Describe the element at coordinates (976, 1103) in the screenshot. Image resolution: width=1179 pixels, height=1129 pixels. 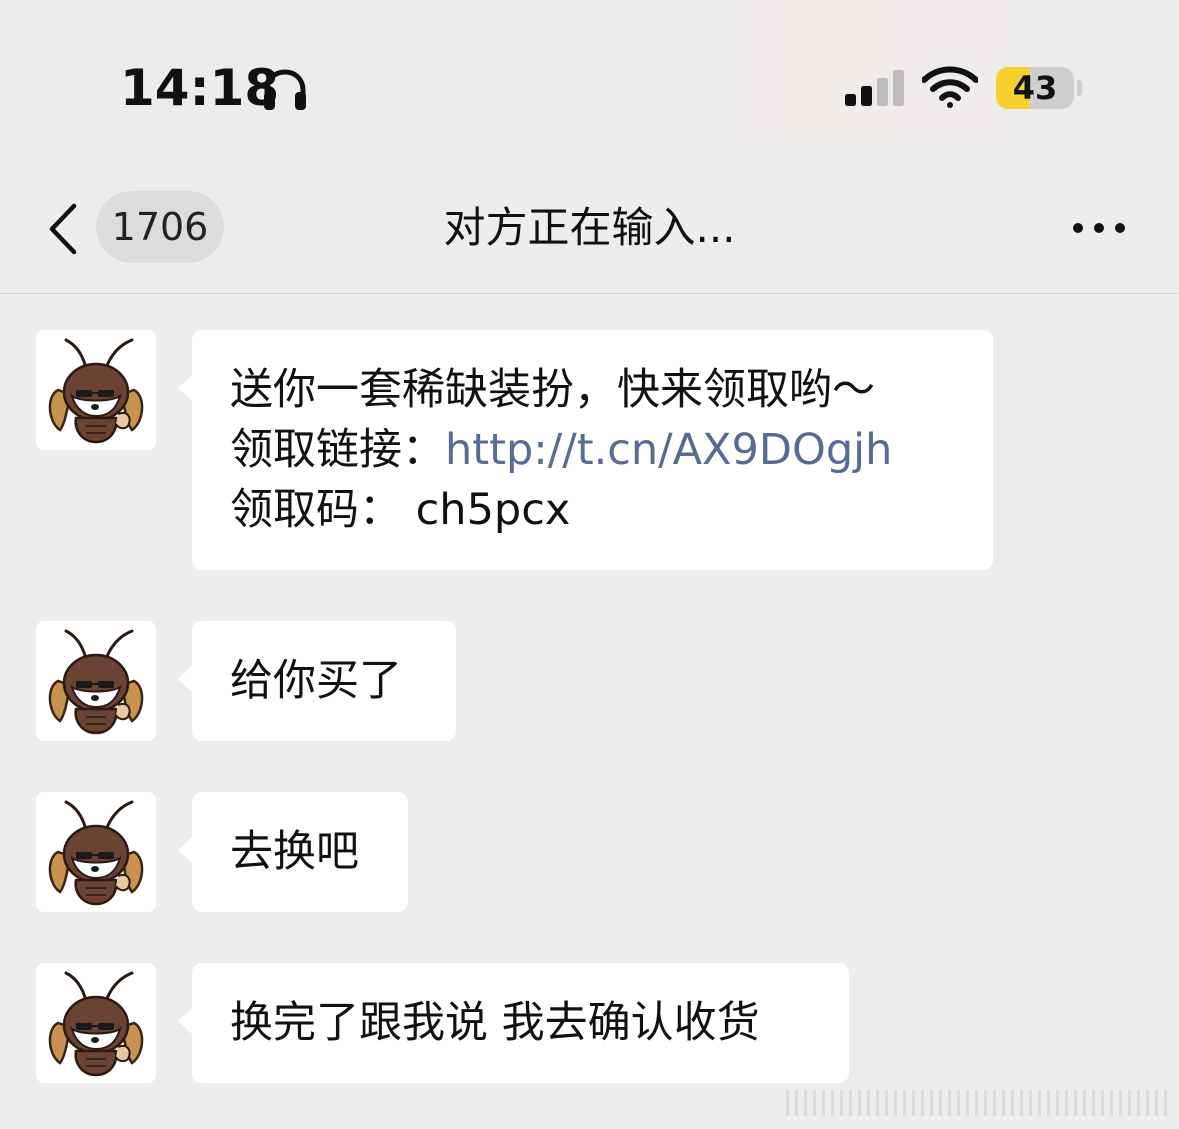
I see `watermark-strip` at that location.